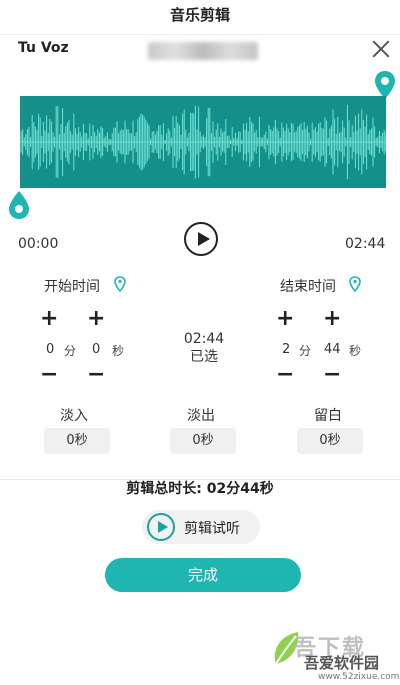  I want to click on locate-end-icon, so click(355, 284).